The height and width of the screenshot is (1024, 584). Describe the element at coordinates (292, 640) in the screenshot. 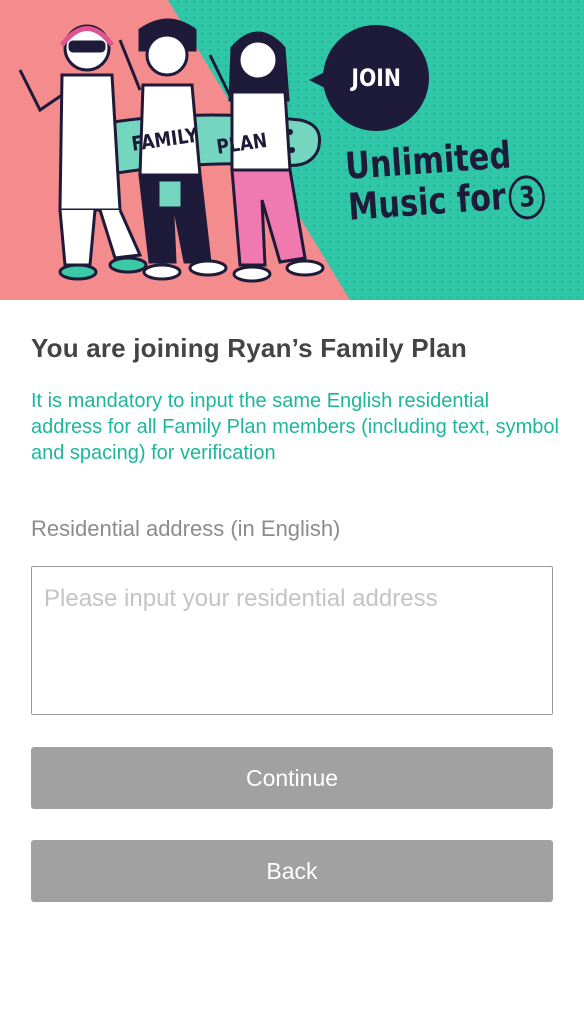

I see `residential-address-input` at that location.